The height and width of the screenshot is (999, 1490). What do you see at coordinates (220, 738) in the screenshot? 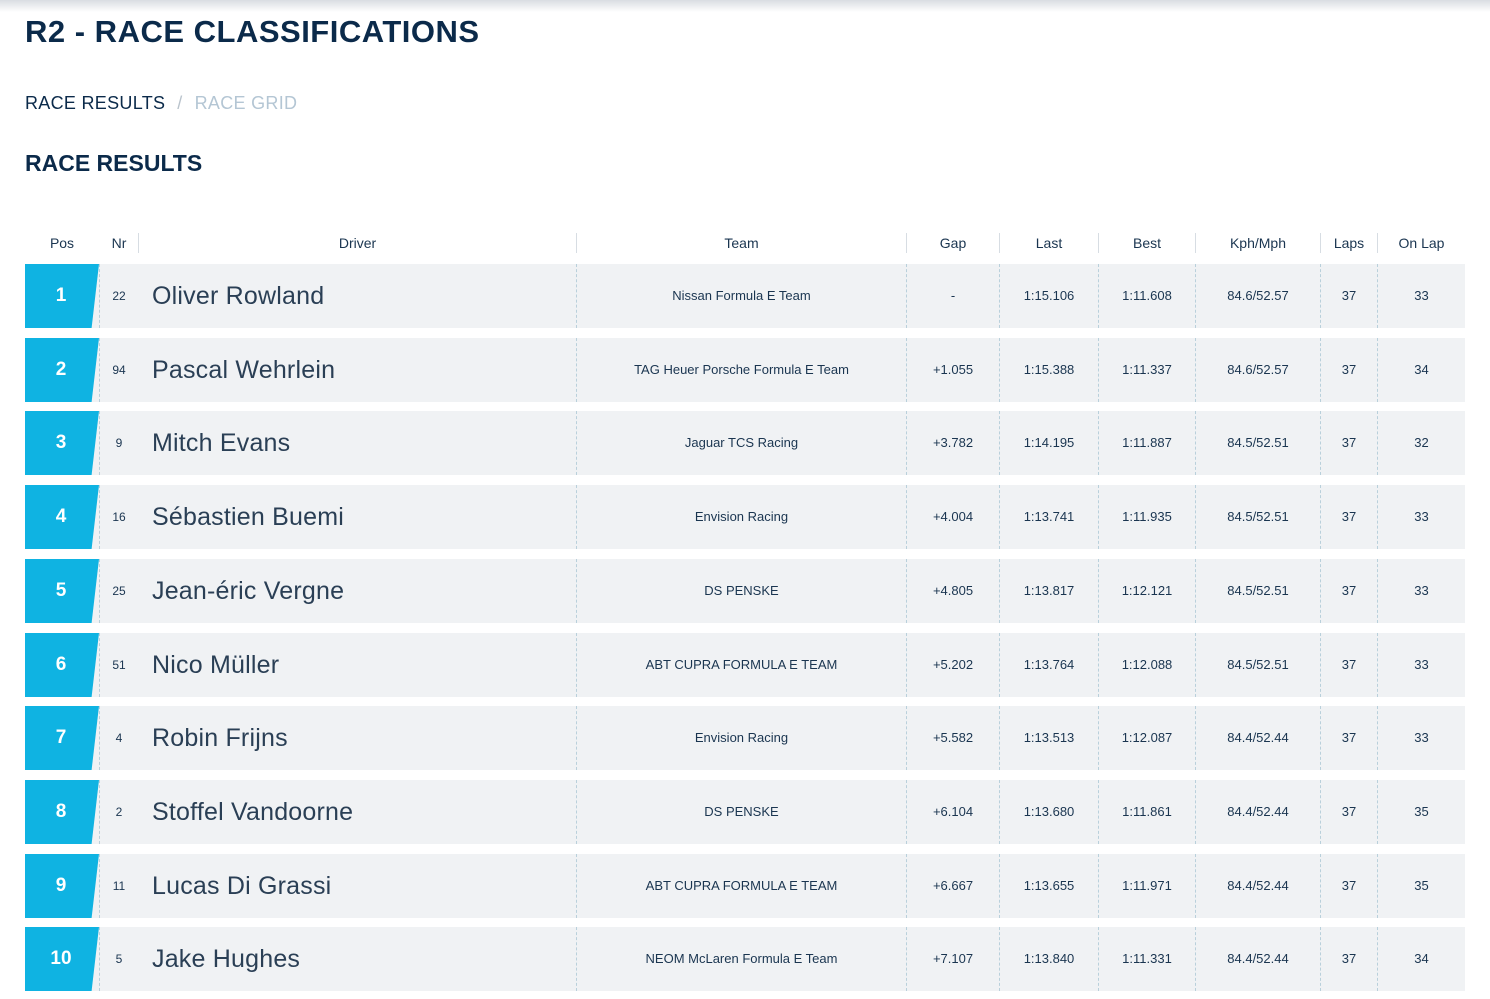
I see `driver-name: Robin Frijns` at bounding box center [220, 738].